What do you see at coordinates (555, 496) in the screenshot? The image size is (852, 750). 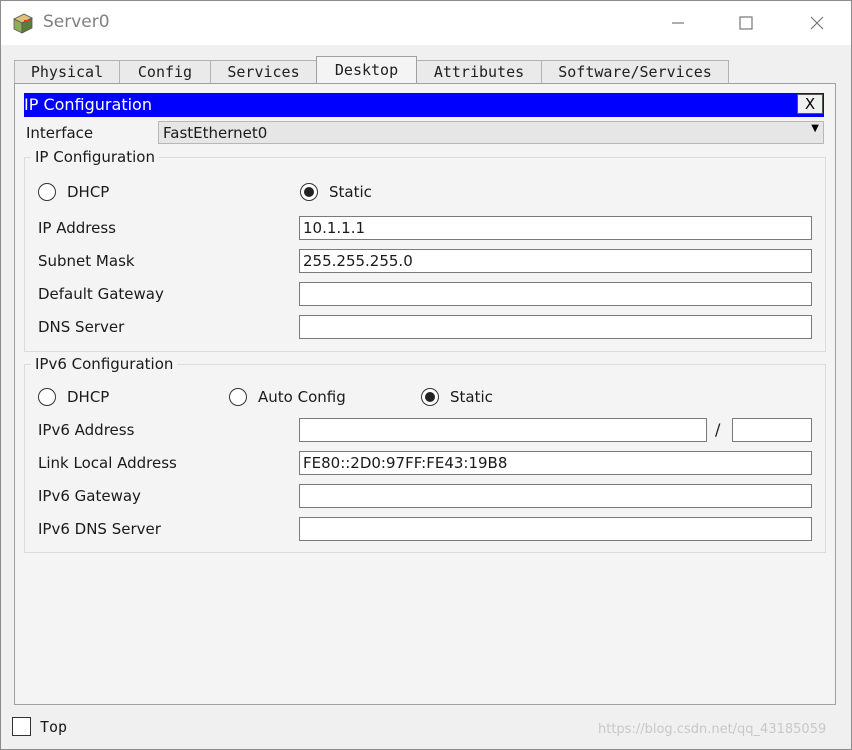 I see `ipv6-gateway-input` at bounding box center [555, 496].